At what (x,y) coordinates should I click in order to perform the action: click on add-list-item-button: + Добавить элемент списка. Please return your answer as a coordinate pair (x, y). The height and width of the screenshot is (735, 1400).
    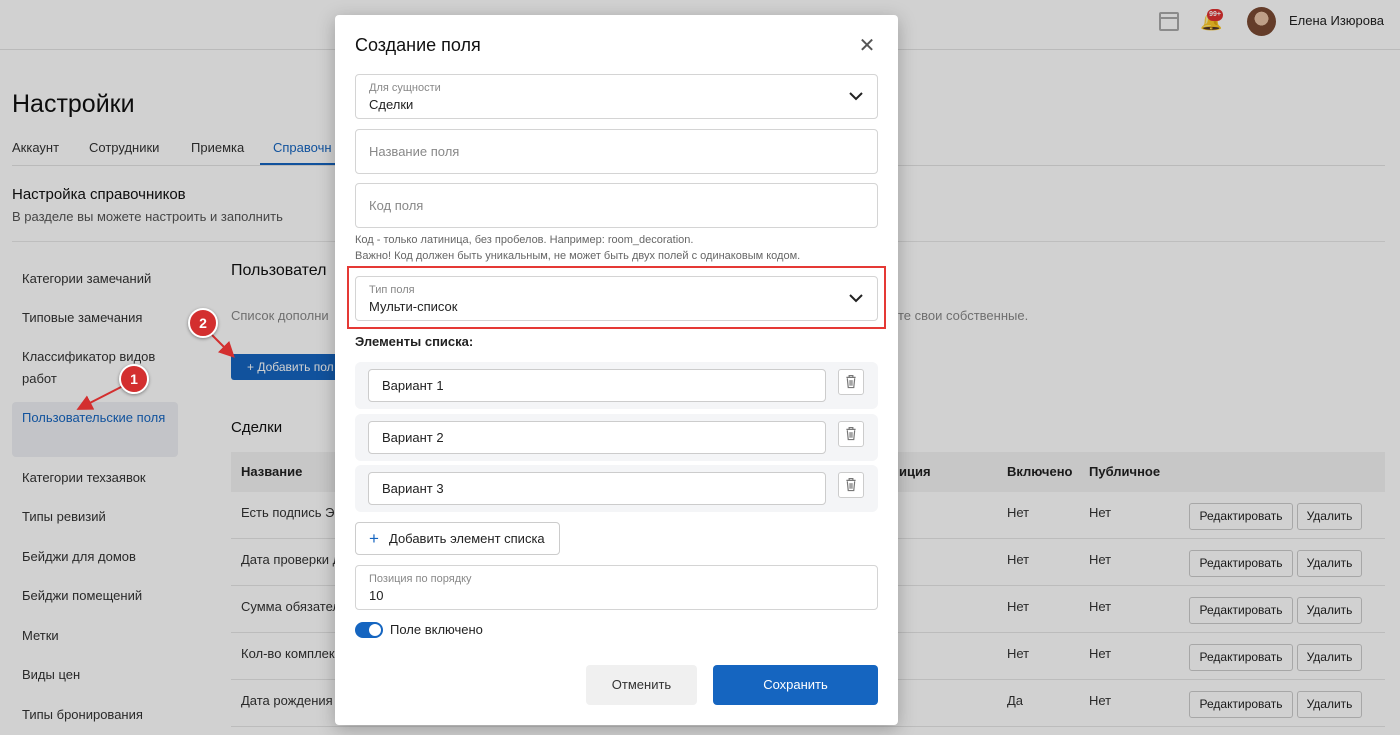
    Looking at the image, I should click on (457, 538).